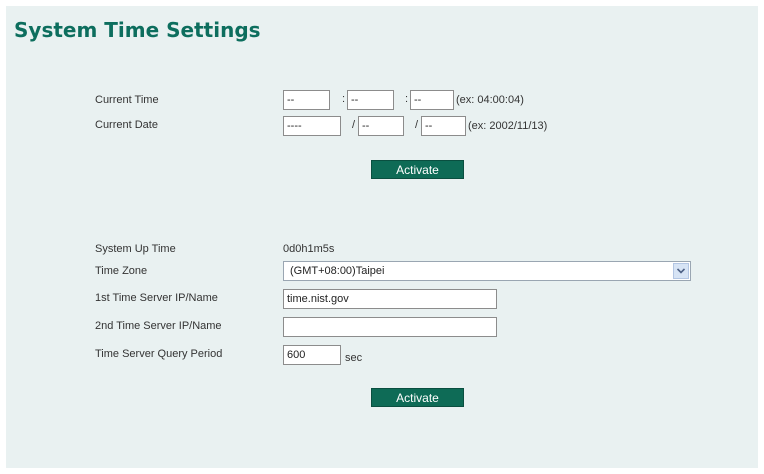 This screenshot has width=764, height=474. I want to click on activate-time-button: Activate, so click(417, 169).